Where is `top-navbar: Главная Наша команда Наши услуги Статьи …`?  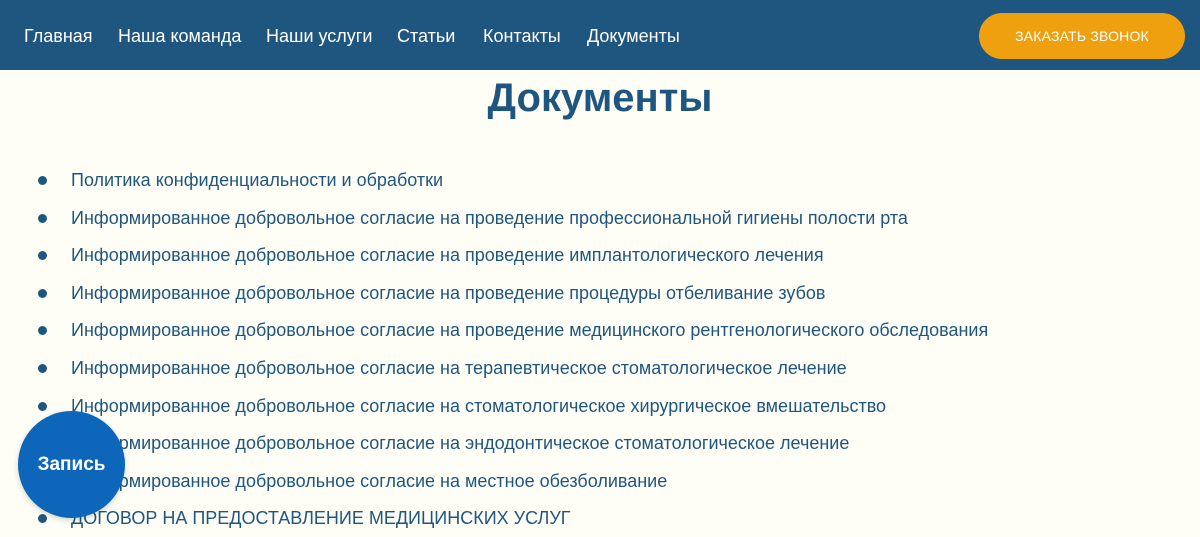 top-navbar: Главная Наша команда Наши услуги Статьи … is located at coordinates (600, 35).